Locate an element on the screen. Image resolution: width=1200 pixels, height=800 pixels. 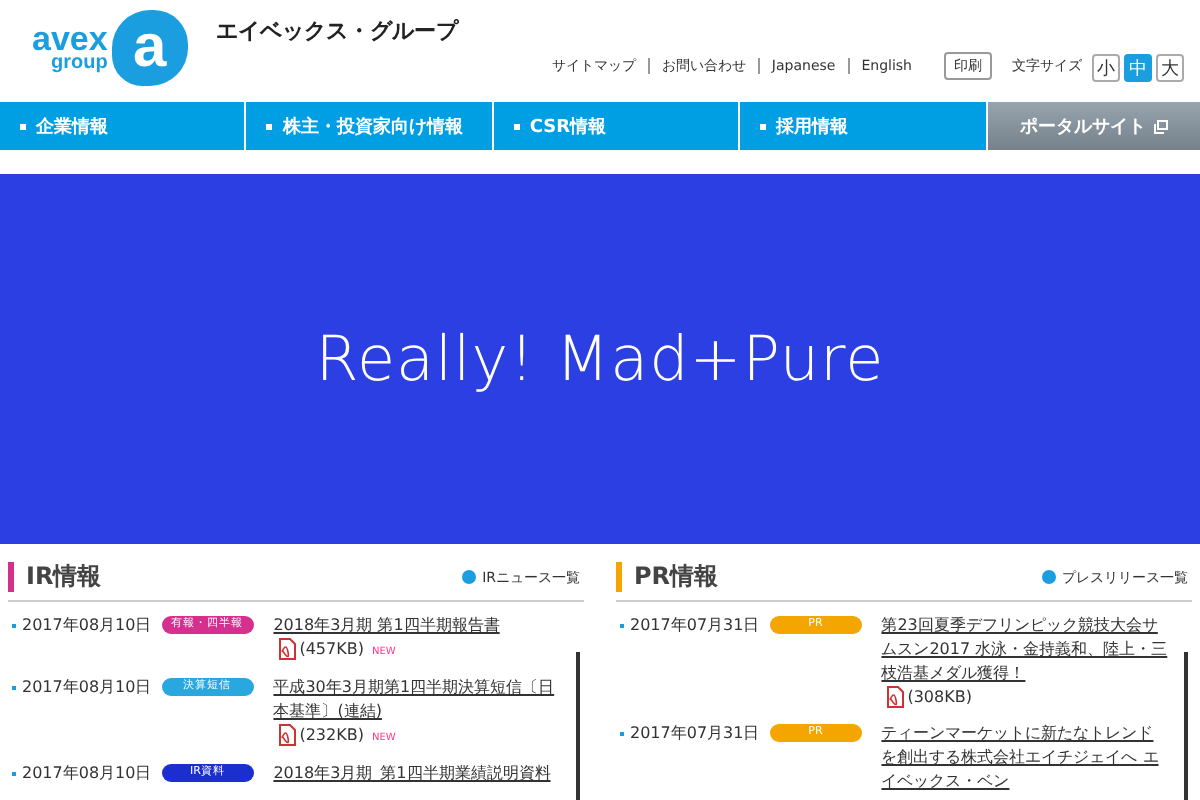
font-size-button: 大 is located at coordinates (1170, 68).